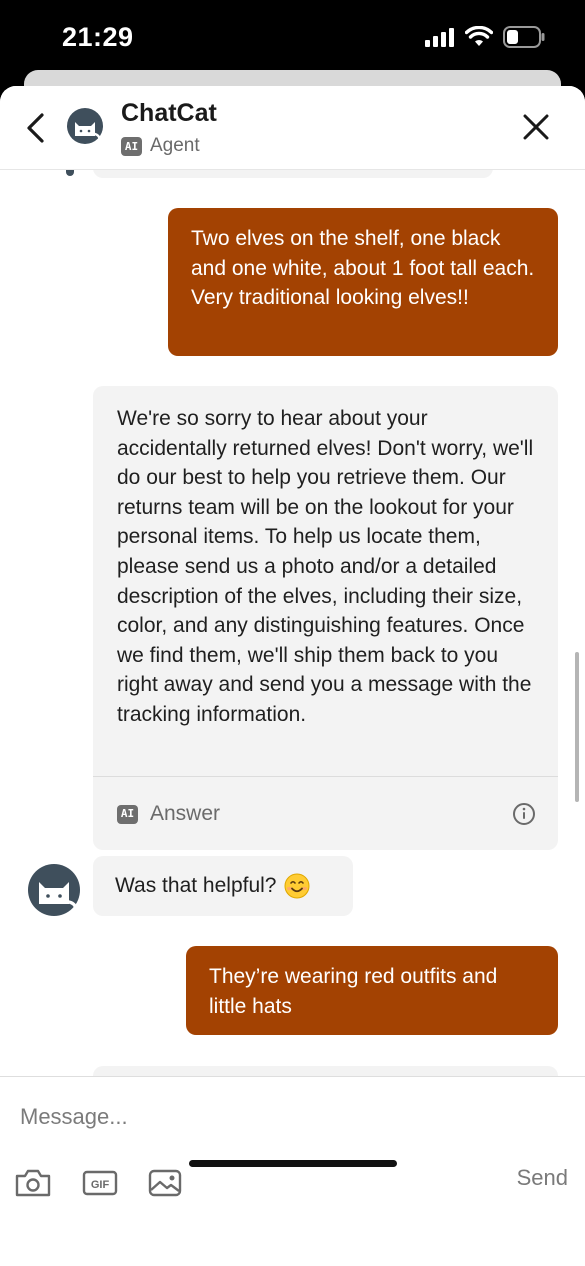  What do you see at coordinates (292, 40) in the screenshot?
I see `status-bar: 21:29` at bounding box center [292, 40].